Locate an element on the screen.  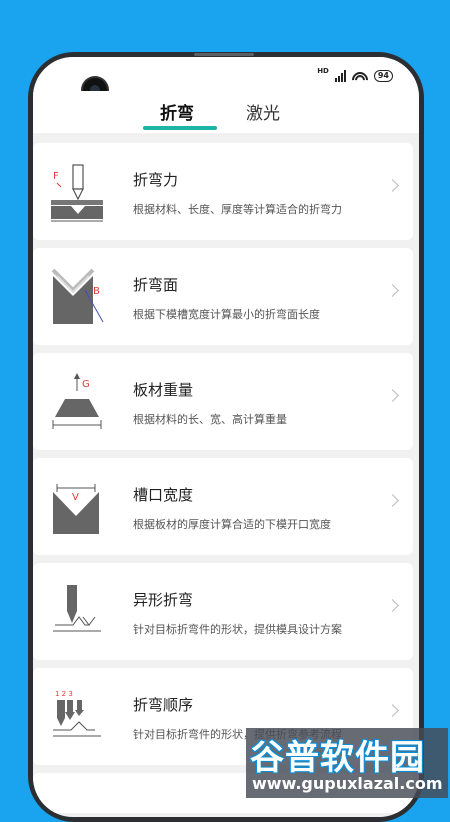
watermark-url: www.gupuxlazal.com is located at coordinates (347, 783).